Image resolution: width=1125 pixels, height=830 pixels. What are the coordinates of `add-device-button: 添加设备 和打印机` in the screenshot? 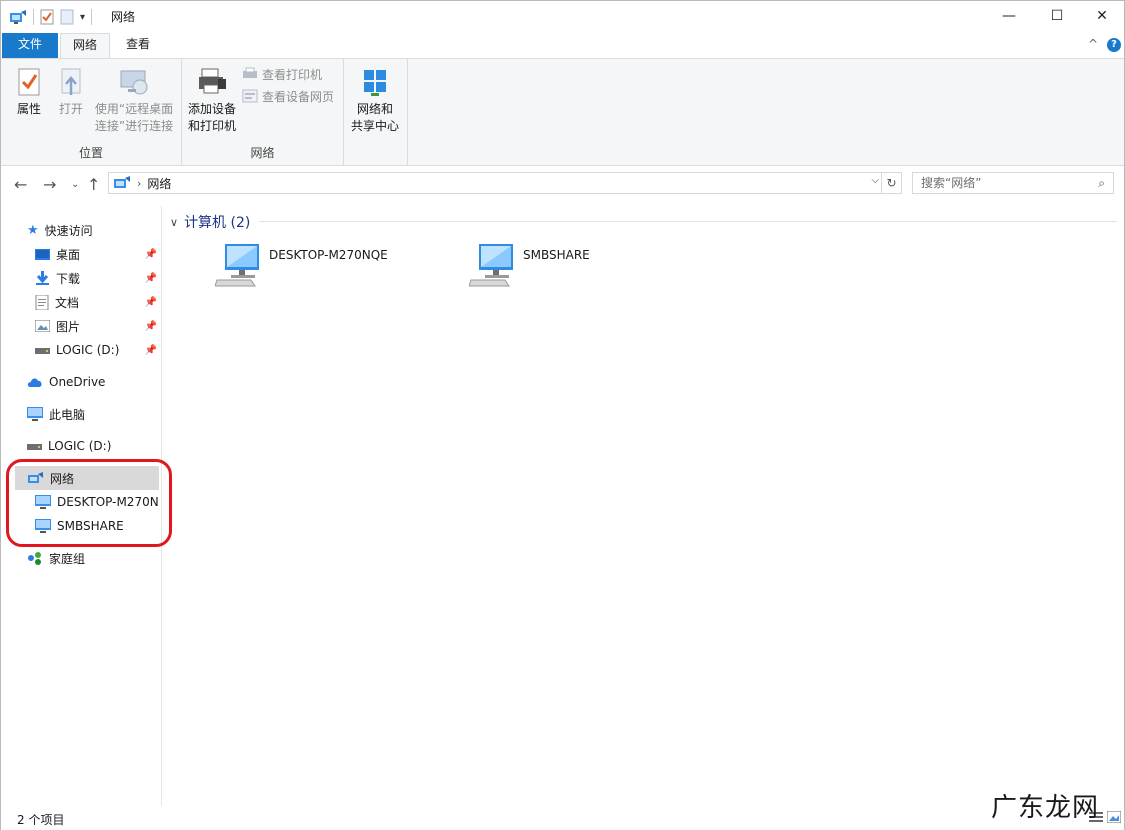 It's located at (212, 100).